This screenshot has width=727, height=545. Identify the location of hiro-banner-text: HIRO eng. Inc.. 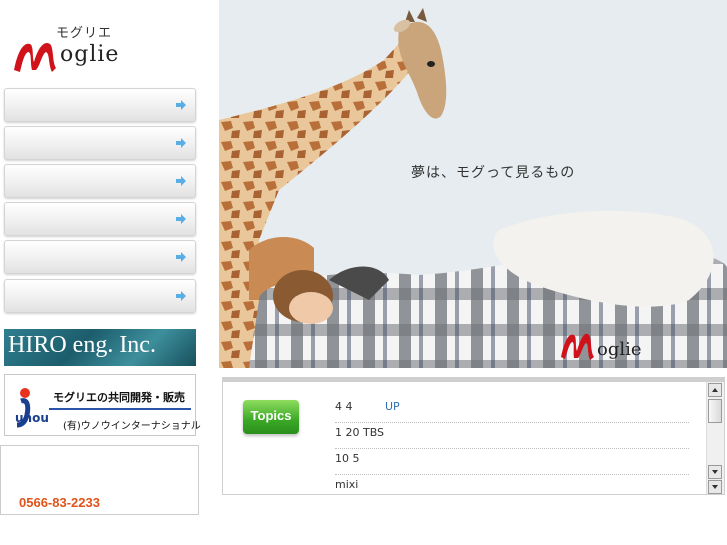
(82, 345).